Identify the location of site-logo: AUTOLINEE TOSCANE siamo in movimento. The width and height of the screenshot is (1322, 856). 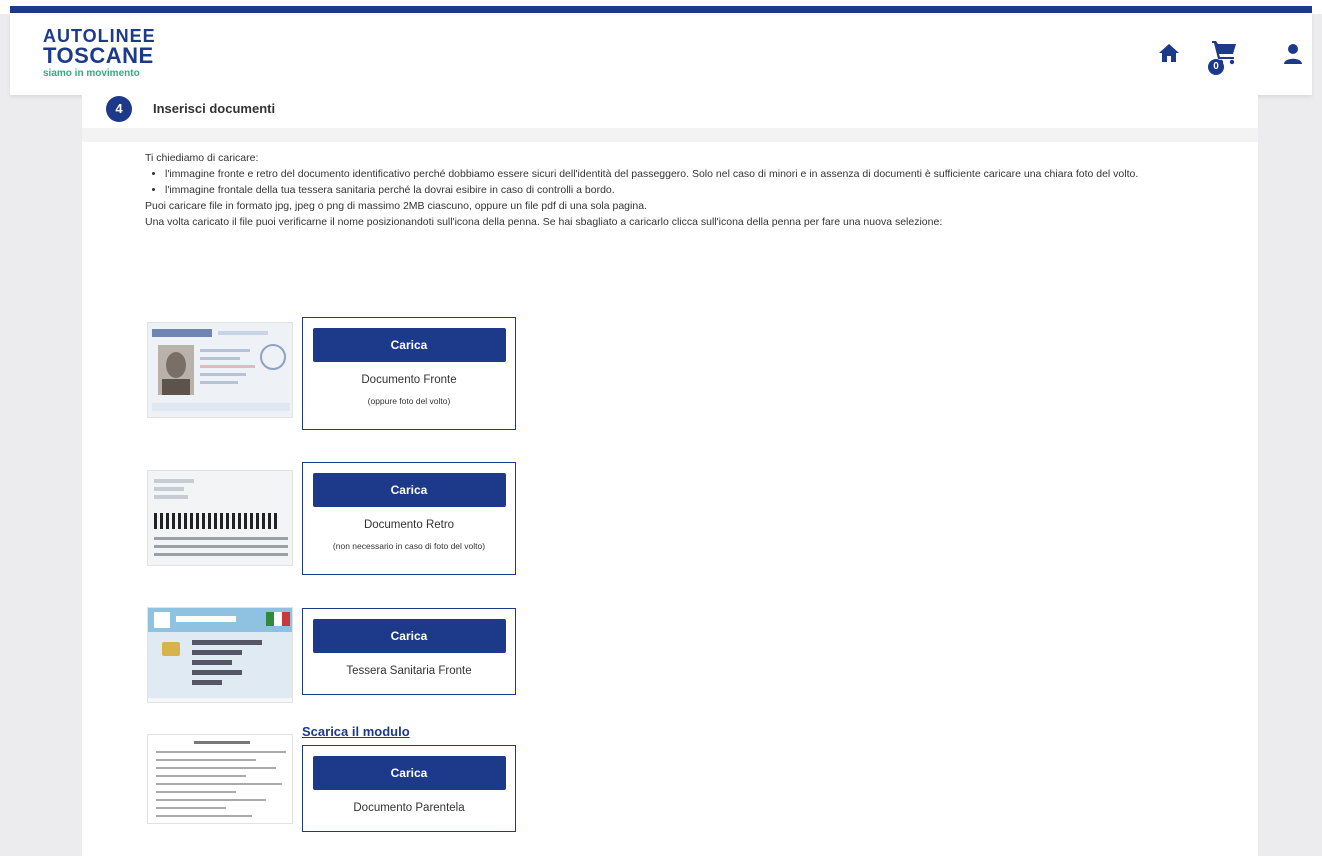
(99, 54).